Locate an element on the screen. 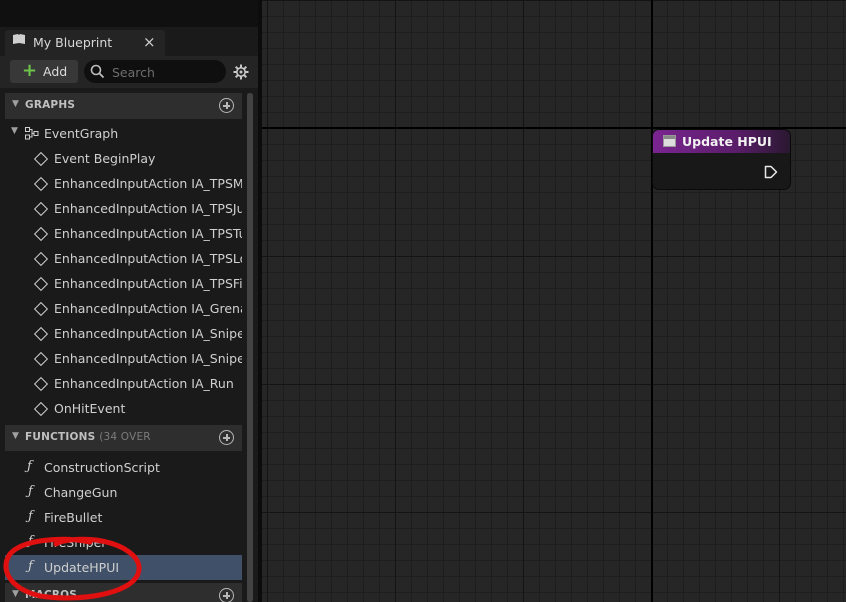 The width and height of the screenshot is (846, 602). event-label: EnhancedInputAction IA_TPSFire is located at coordinates (148, 283).